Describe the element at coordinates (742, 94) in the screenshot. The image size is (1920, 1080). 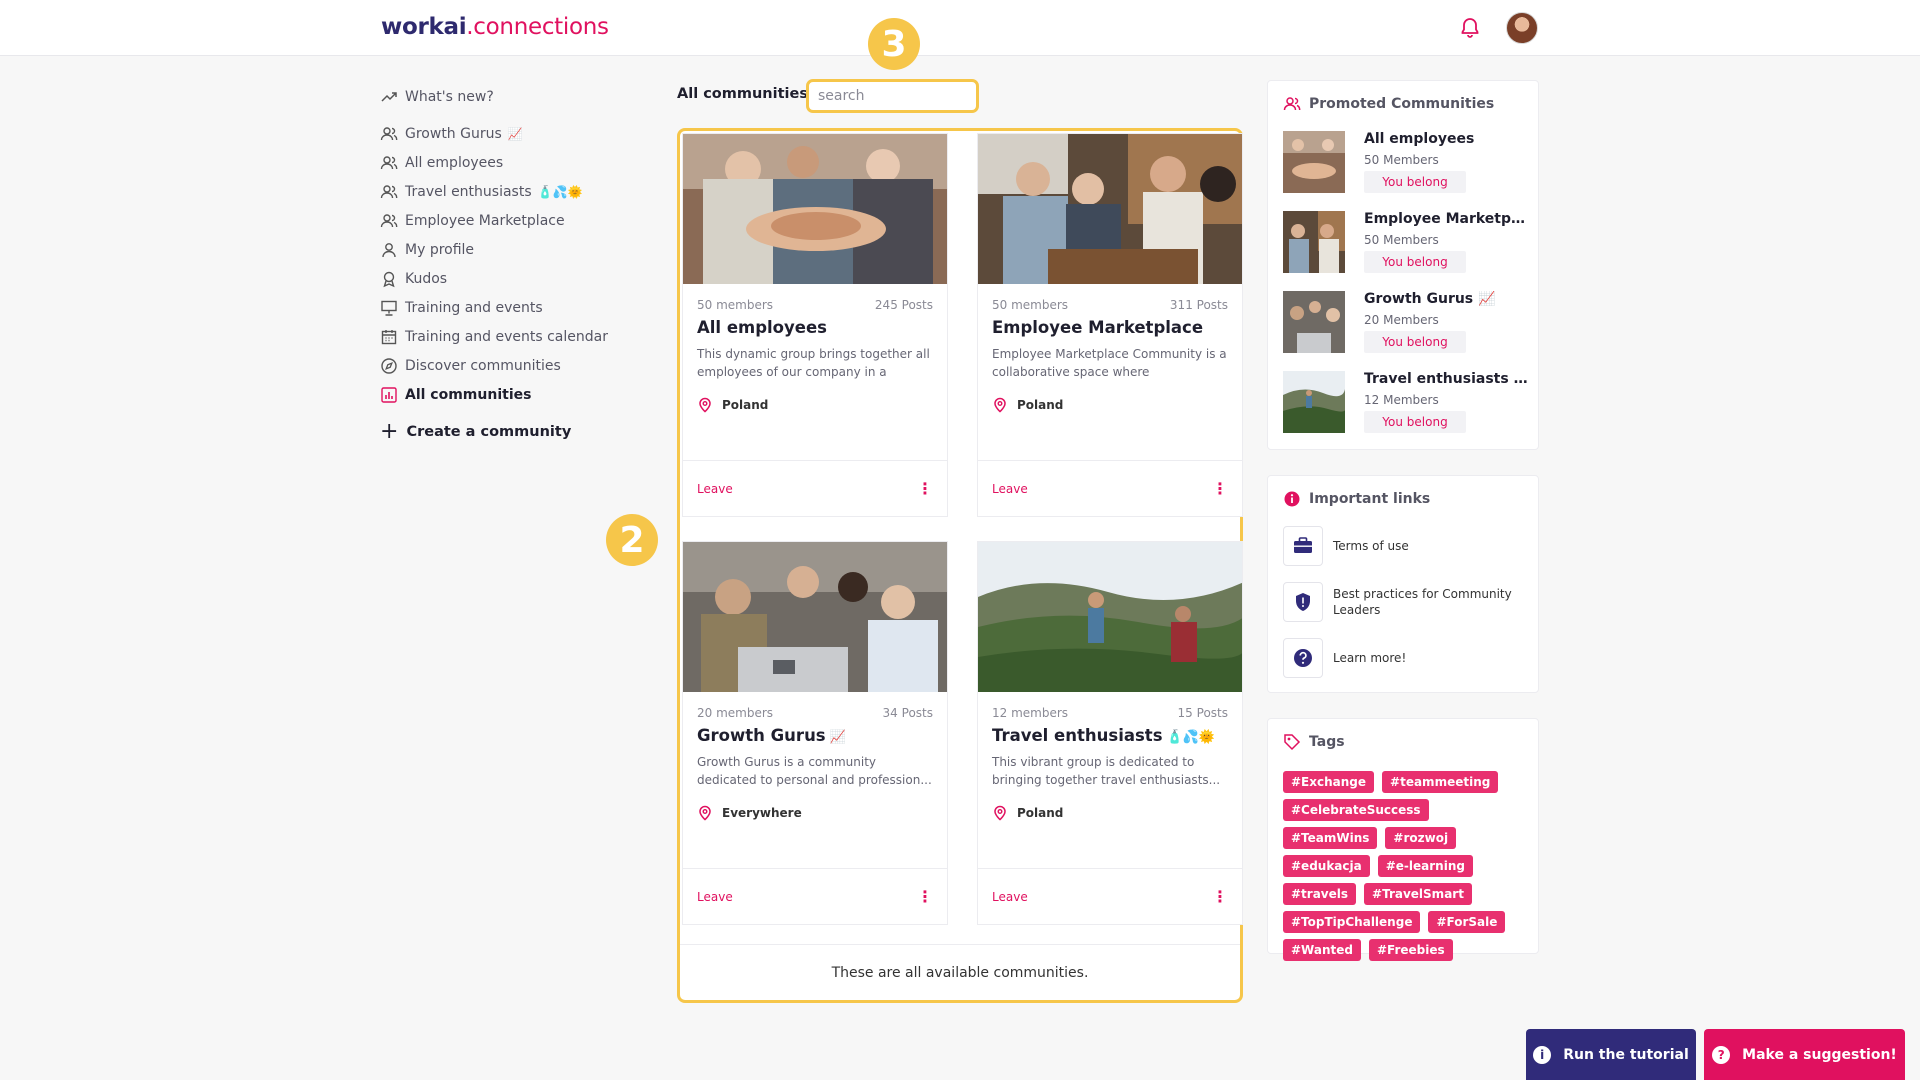
I see `page-title: All communities` at that location.